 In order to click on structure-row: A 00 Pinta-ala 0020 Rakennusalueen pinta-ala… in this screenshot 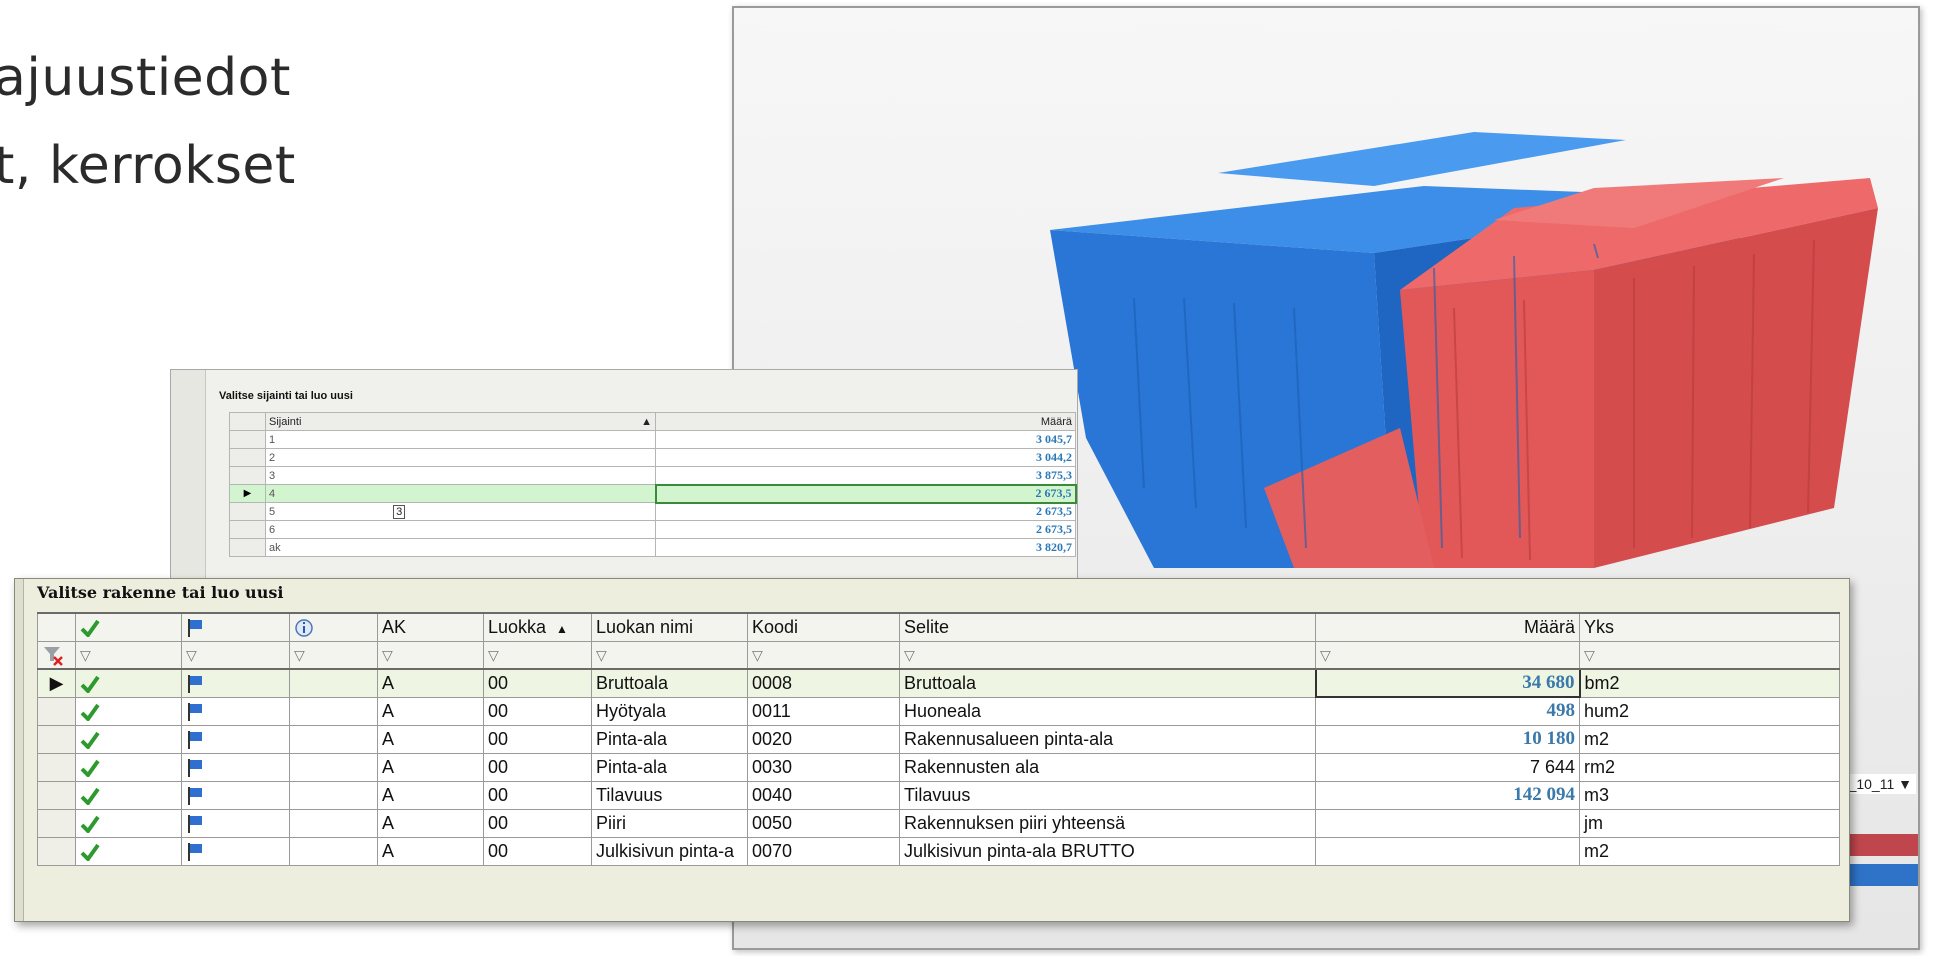, I will do `click(938, 739)`.